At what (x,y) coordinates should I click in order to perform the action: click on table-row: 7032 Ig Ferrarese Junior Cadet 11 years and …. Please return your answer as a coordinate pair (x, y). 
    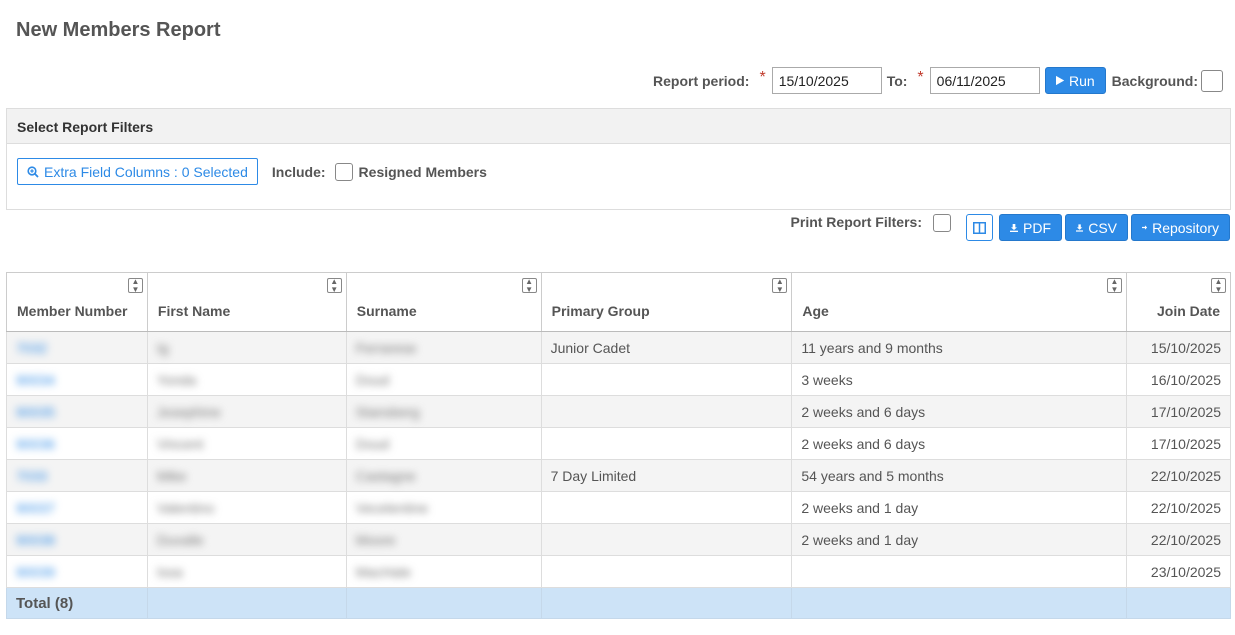
    Looking at the image, I should click on (619, 347).